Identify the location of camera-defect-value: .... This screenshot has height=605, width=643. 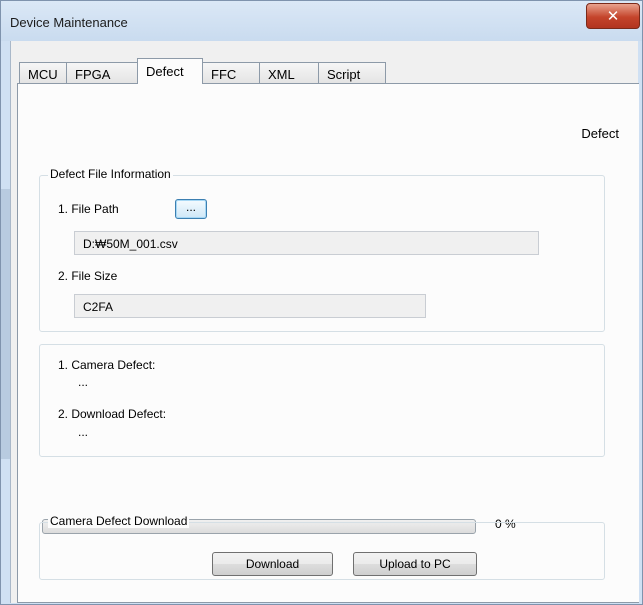
(83, 382).